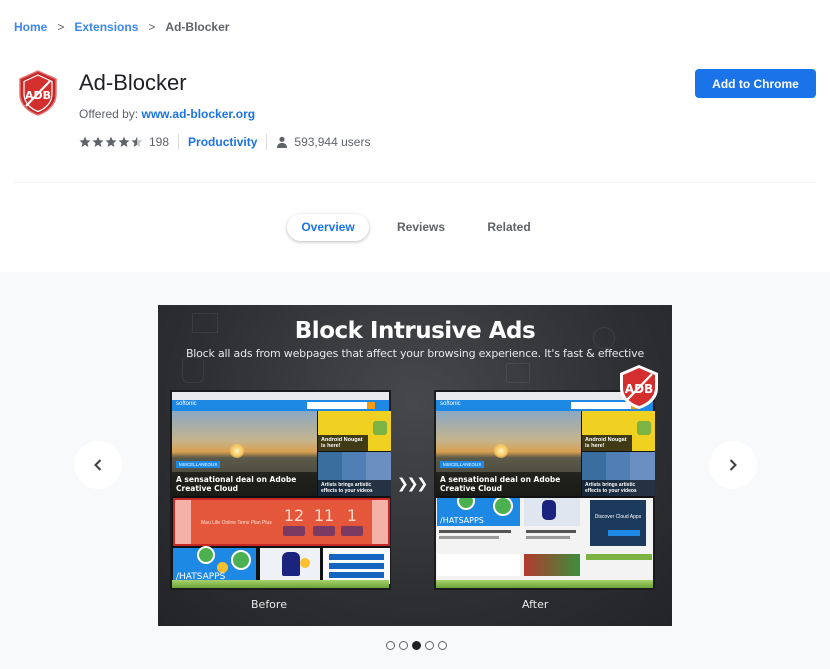  What do you see at coordinates (755, 83) in the screenshot?
I see `add-to-chrome-button: Add to Chrome` at bounding box center [755, 83].